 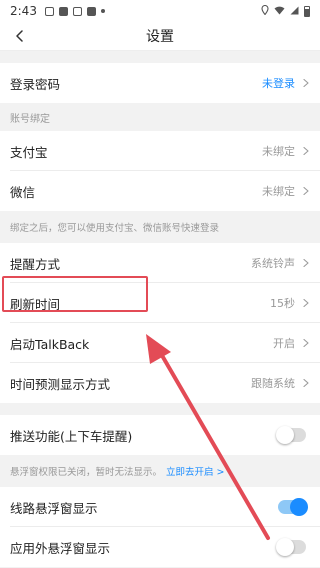 What do you see at coordinates (160, 11) in the screenshot?
I see `status-bar: 2:43` at bounding box center [160, 11].